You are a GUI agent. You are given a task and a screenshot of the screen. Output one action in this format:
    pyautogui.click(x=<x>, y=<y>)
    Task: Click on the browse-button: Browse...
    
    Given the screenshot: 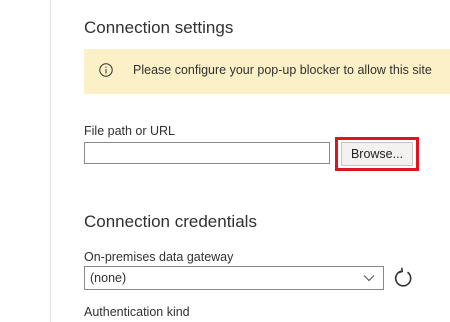 What is the action you would take?
    pyautogui.click(x=377, y=154)
    